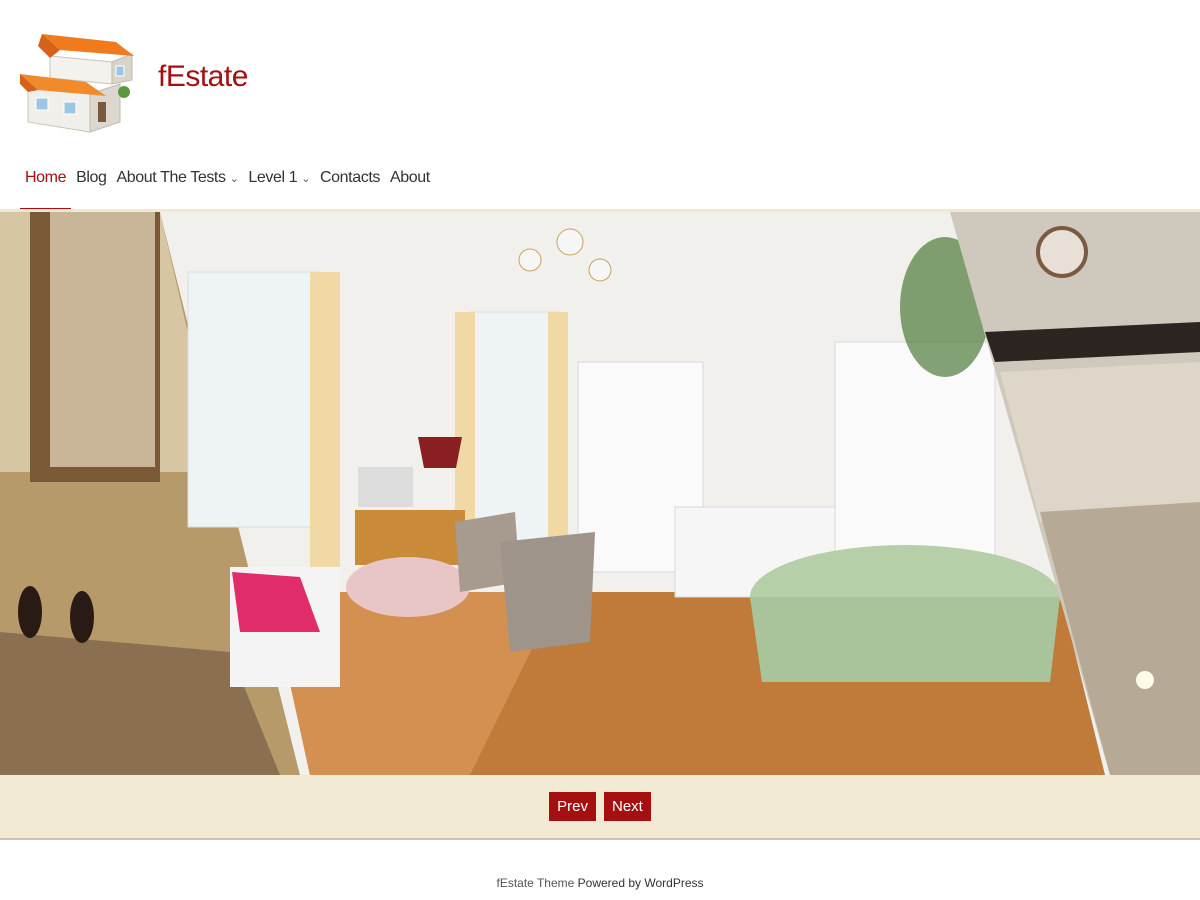 This screenshot has height=900, width=1200. What do you see at coordinates (350, 177) in the screenshot?
I see `nav-item-label: Contacts` at bounding box center [350, 177].